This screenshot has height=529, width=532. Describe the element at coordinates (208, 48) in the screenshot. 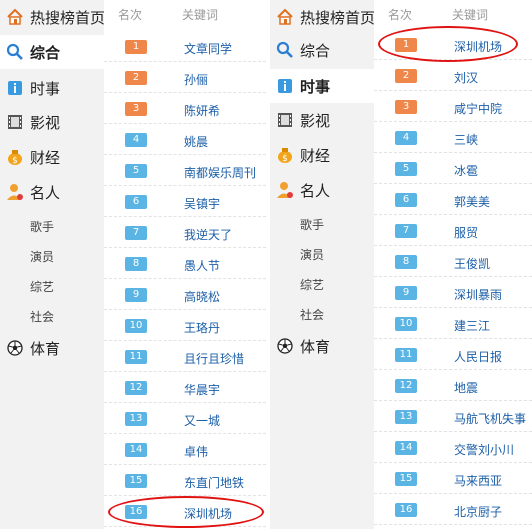

I see `keyword-link: 文章同学` at that location.